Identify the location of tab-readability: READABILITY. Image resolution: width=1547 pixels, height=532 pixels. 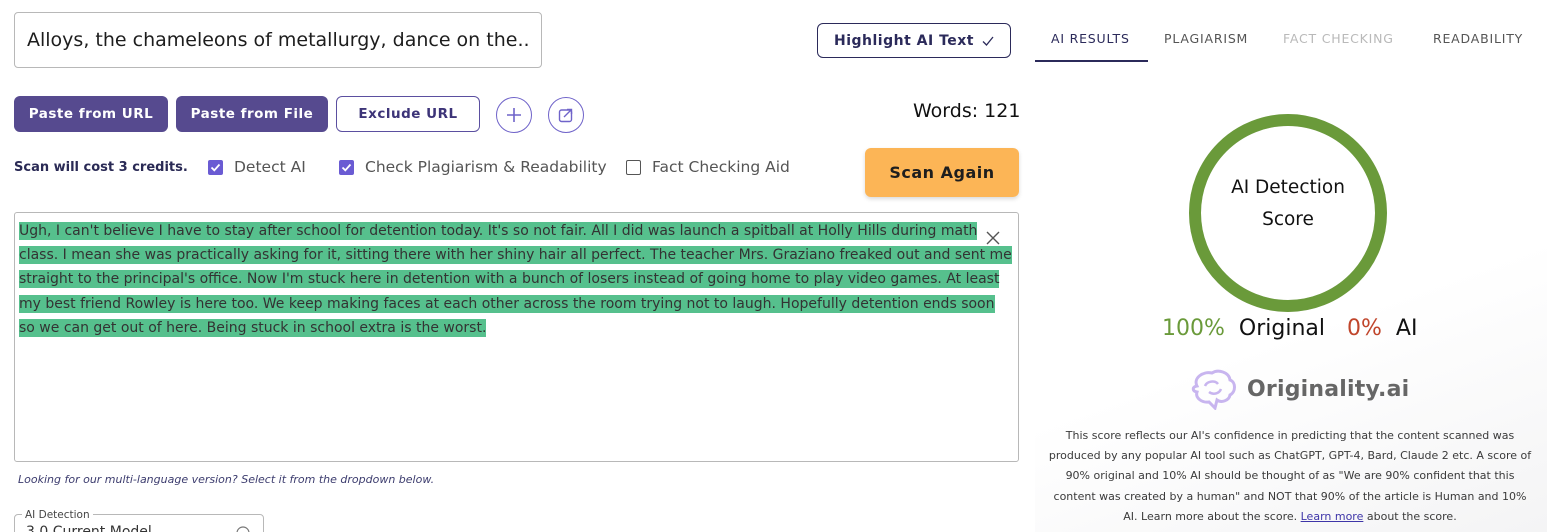
(1478, 38).